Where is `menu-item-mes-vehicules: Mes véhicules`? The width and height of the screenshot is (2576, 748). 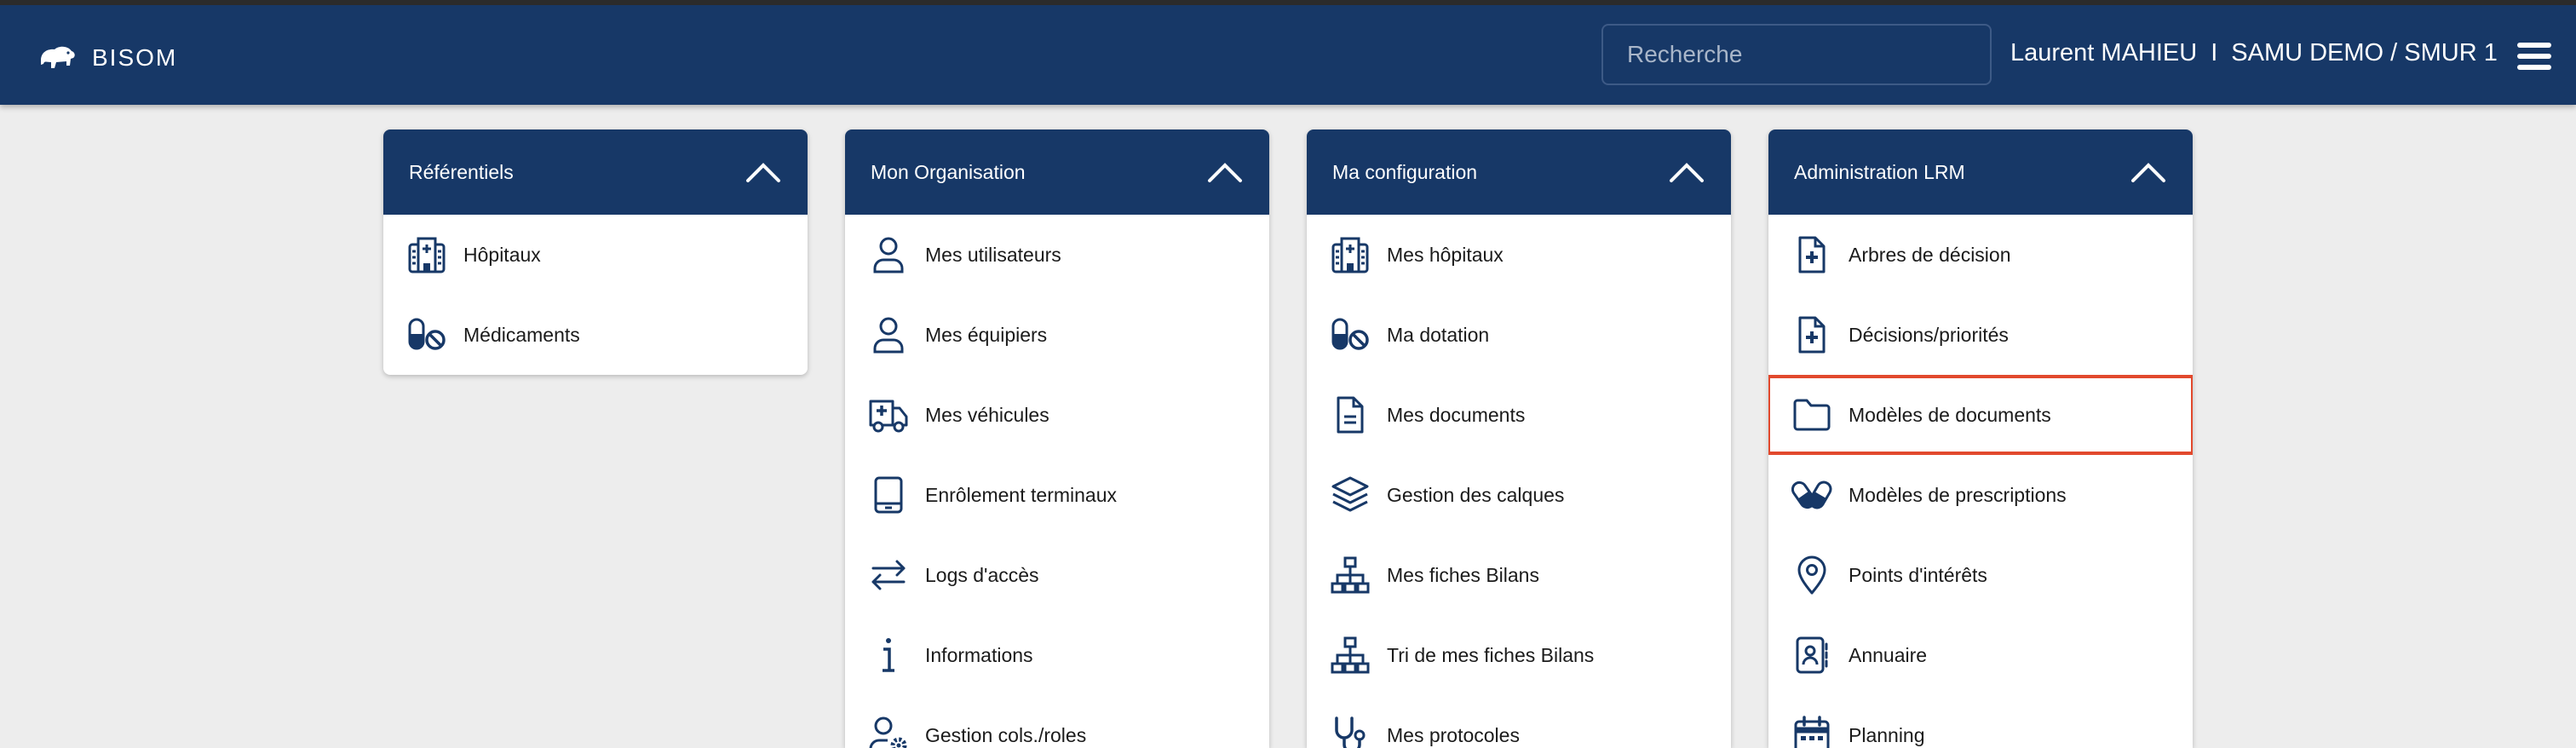 menu-item-mes-vehicules: Mes véhicules is located at coordinates (1057, 415).